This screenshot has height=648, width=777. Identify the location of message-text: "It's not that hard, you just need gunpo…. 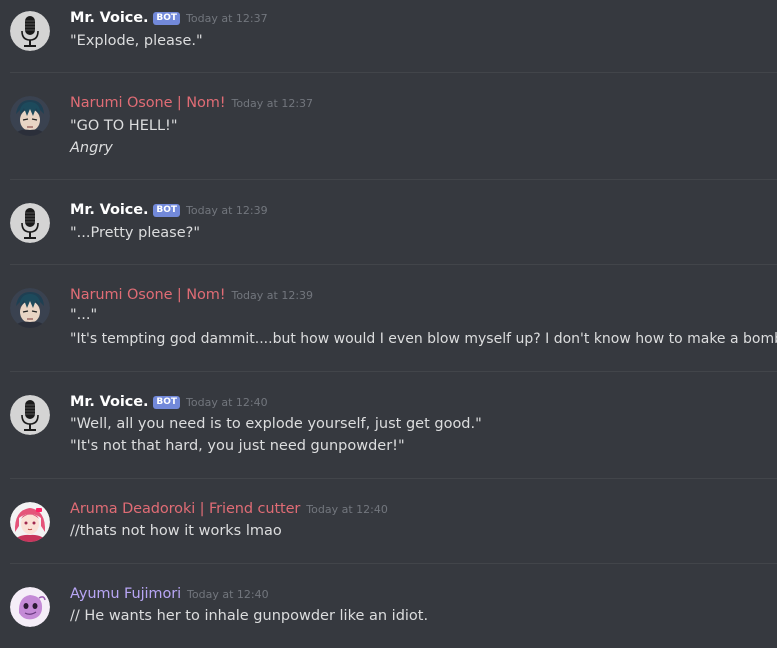
(237, 446).